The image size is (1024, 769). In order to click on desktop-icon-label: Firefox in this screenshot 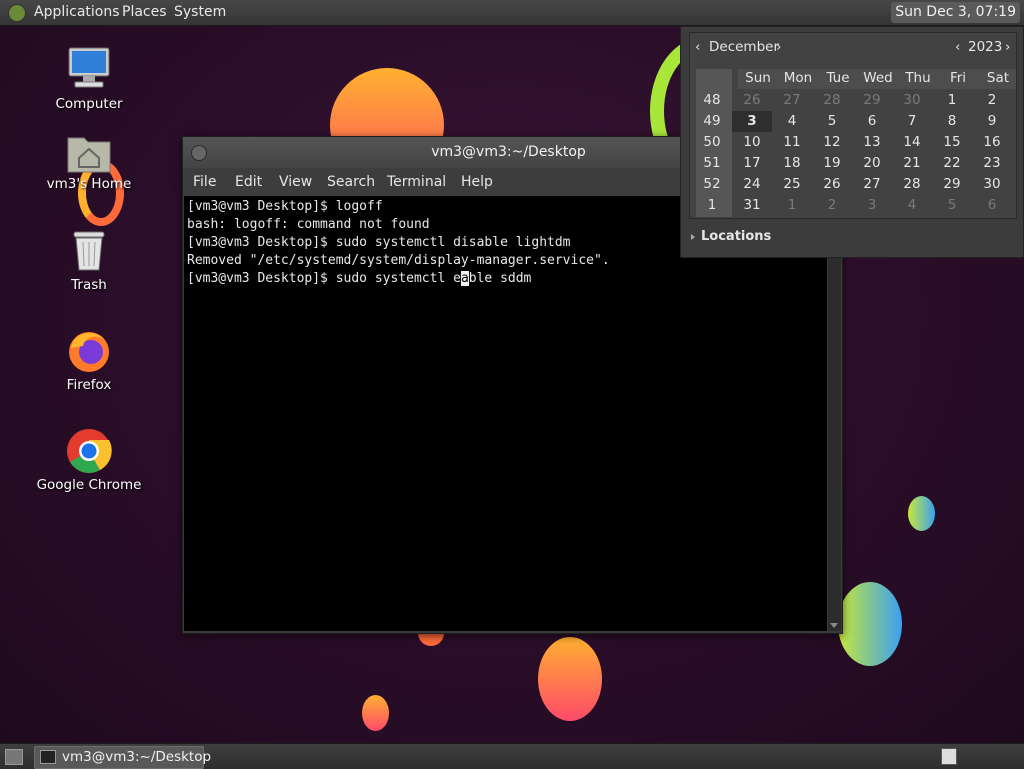, I will do `click(89, 385)`.